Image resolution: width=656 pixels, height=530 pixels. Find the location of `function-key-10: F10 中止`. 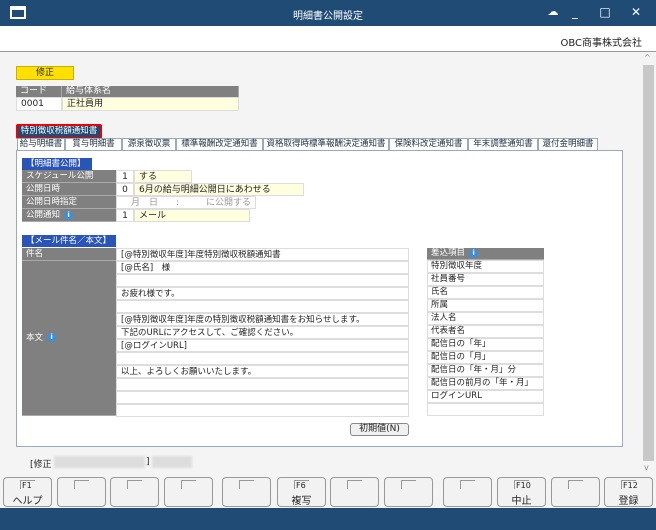

function-key-10: F10 中止 is located at coordinates (521, 492).